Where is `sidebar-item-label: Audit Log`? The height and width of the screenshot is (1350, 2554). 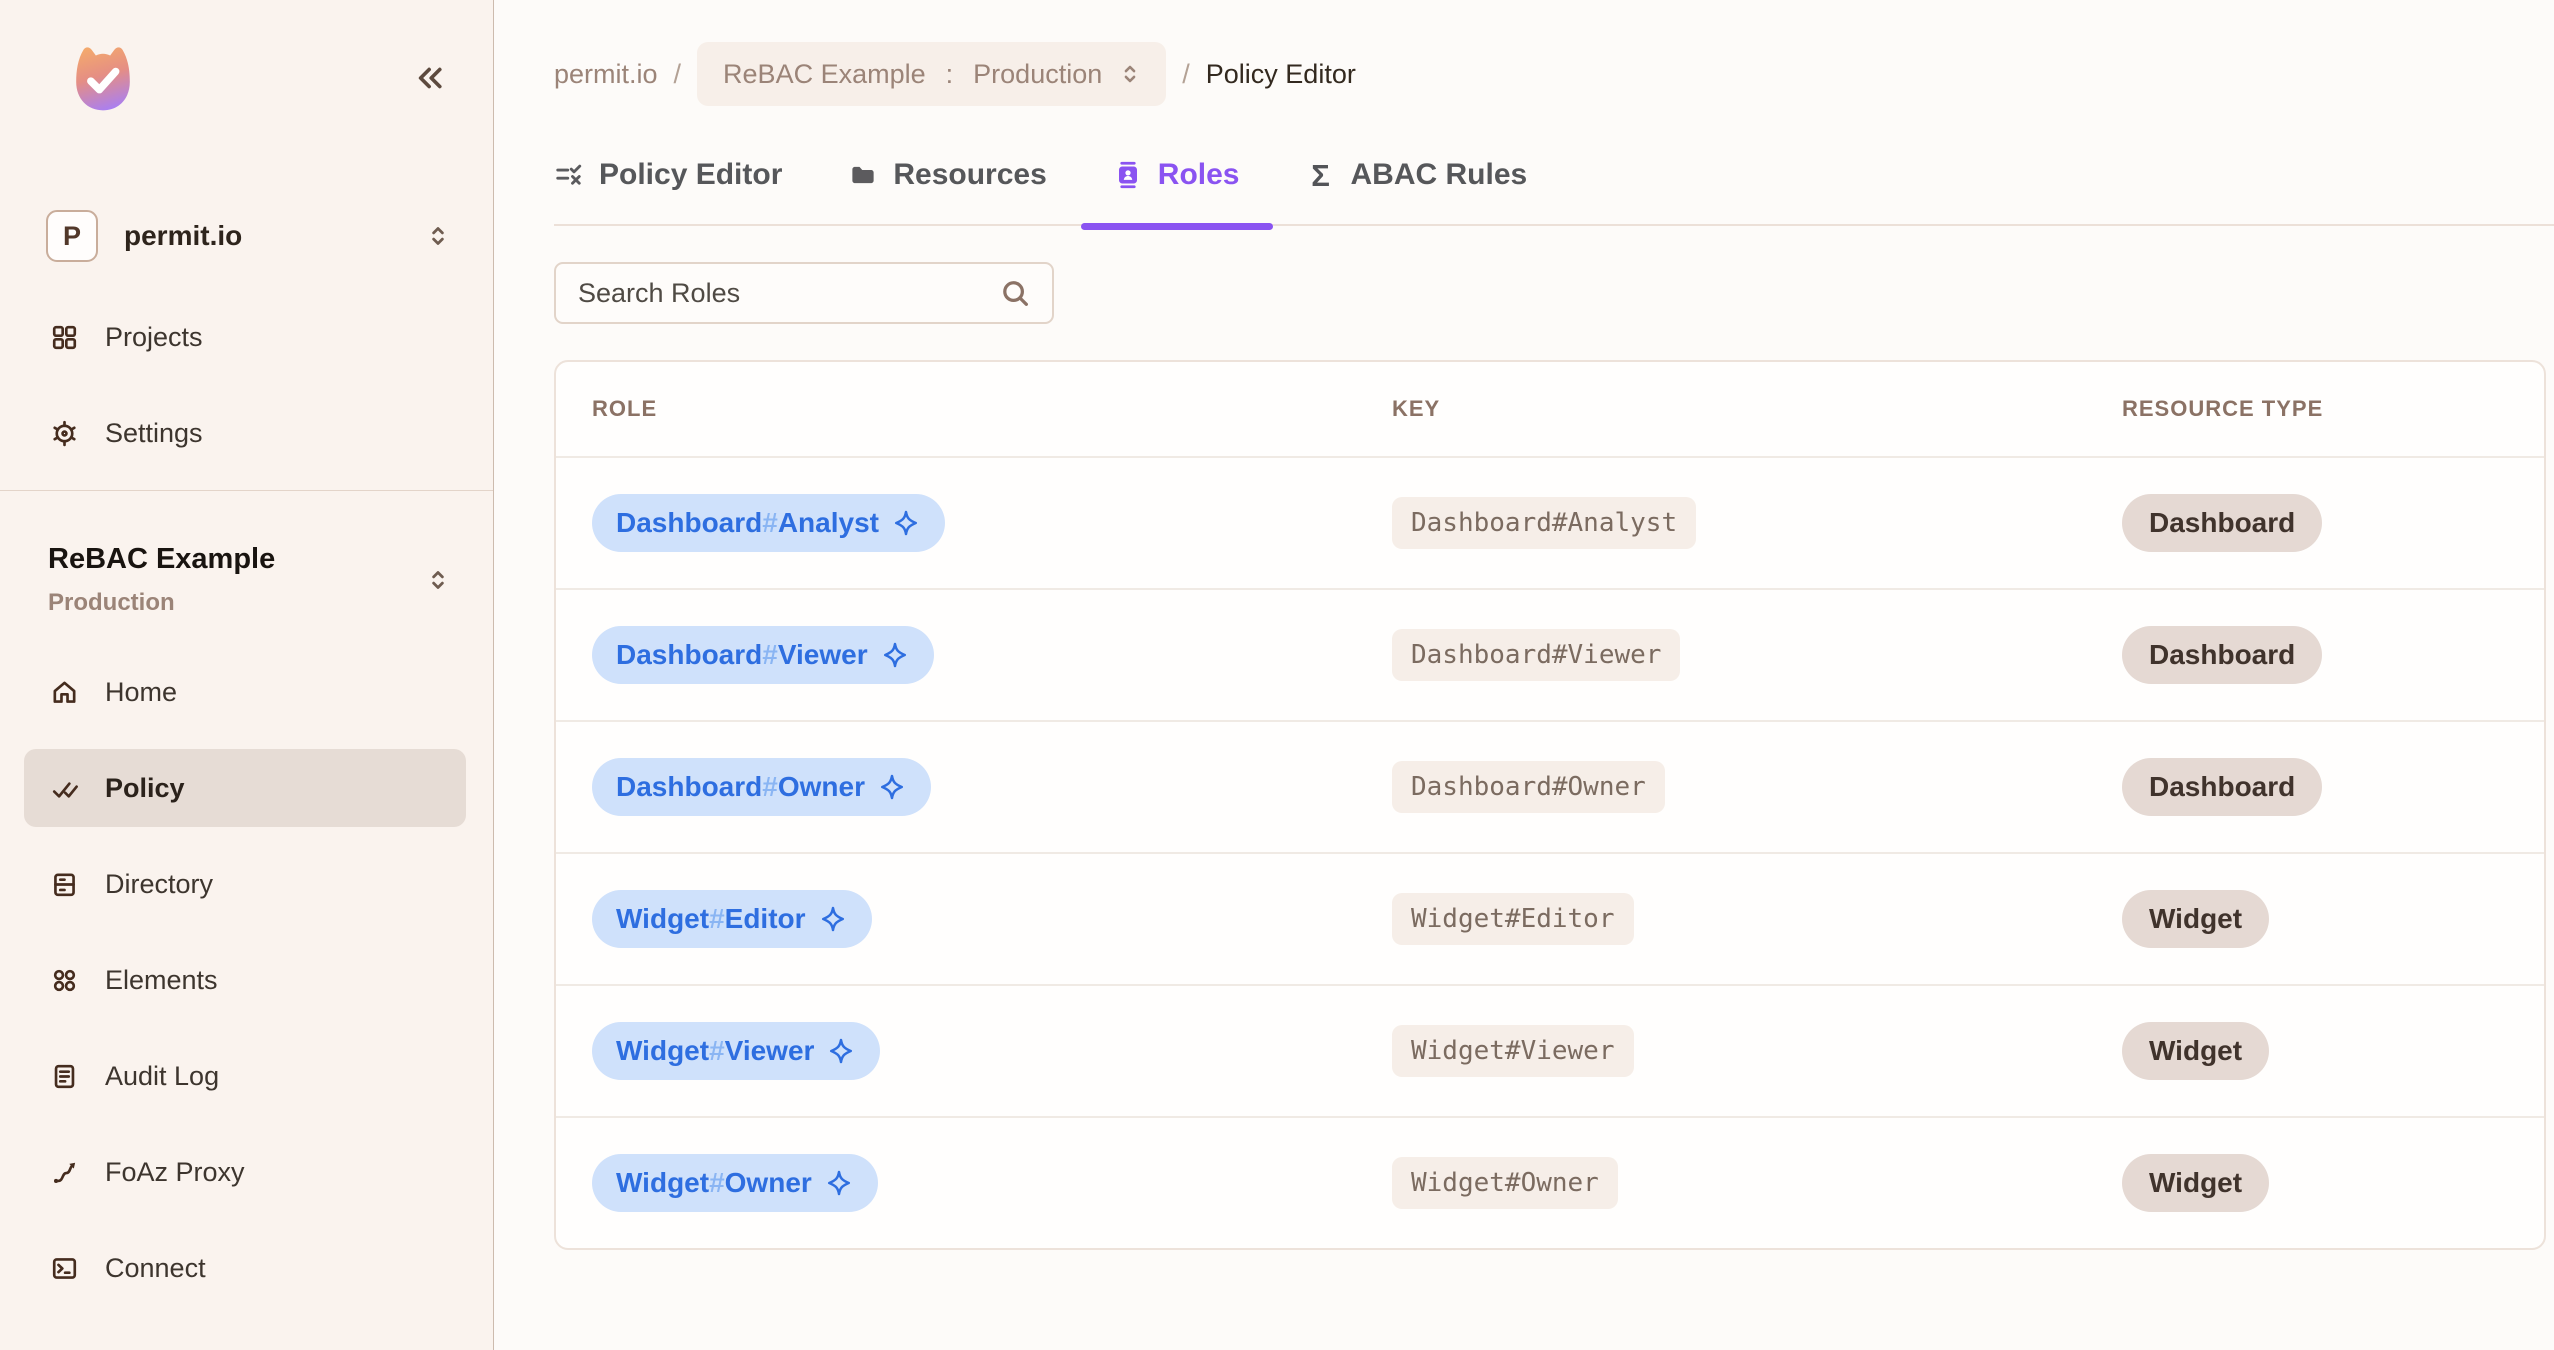 sidebar-item-label: Audit Log is located at coordinates (162, 1075).